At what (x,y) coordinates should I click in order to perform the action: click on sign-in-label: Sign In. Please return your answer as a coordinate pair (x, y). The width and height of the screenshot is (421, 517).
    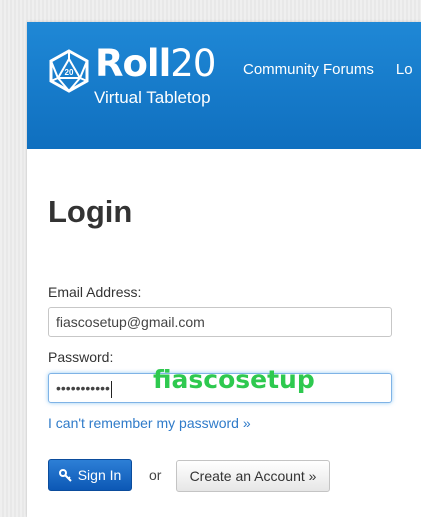
    Looking at the image, I should click on (99, 475).